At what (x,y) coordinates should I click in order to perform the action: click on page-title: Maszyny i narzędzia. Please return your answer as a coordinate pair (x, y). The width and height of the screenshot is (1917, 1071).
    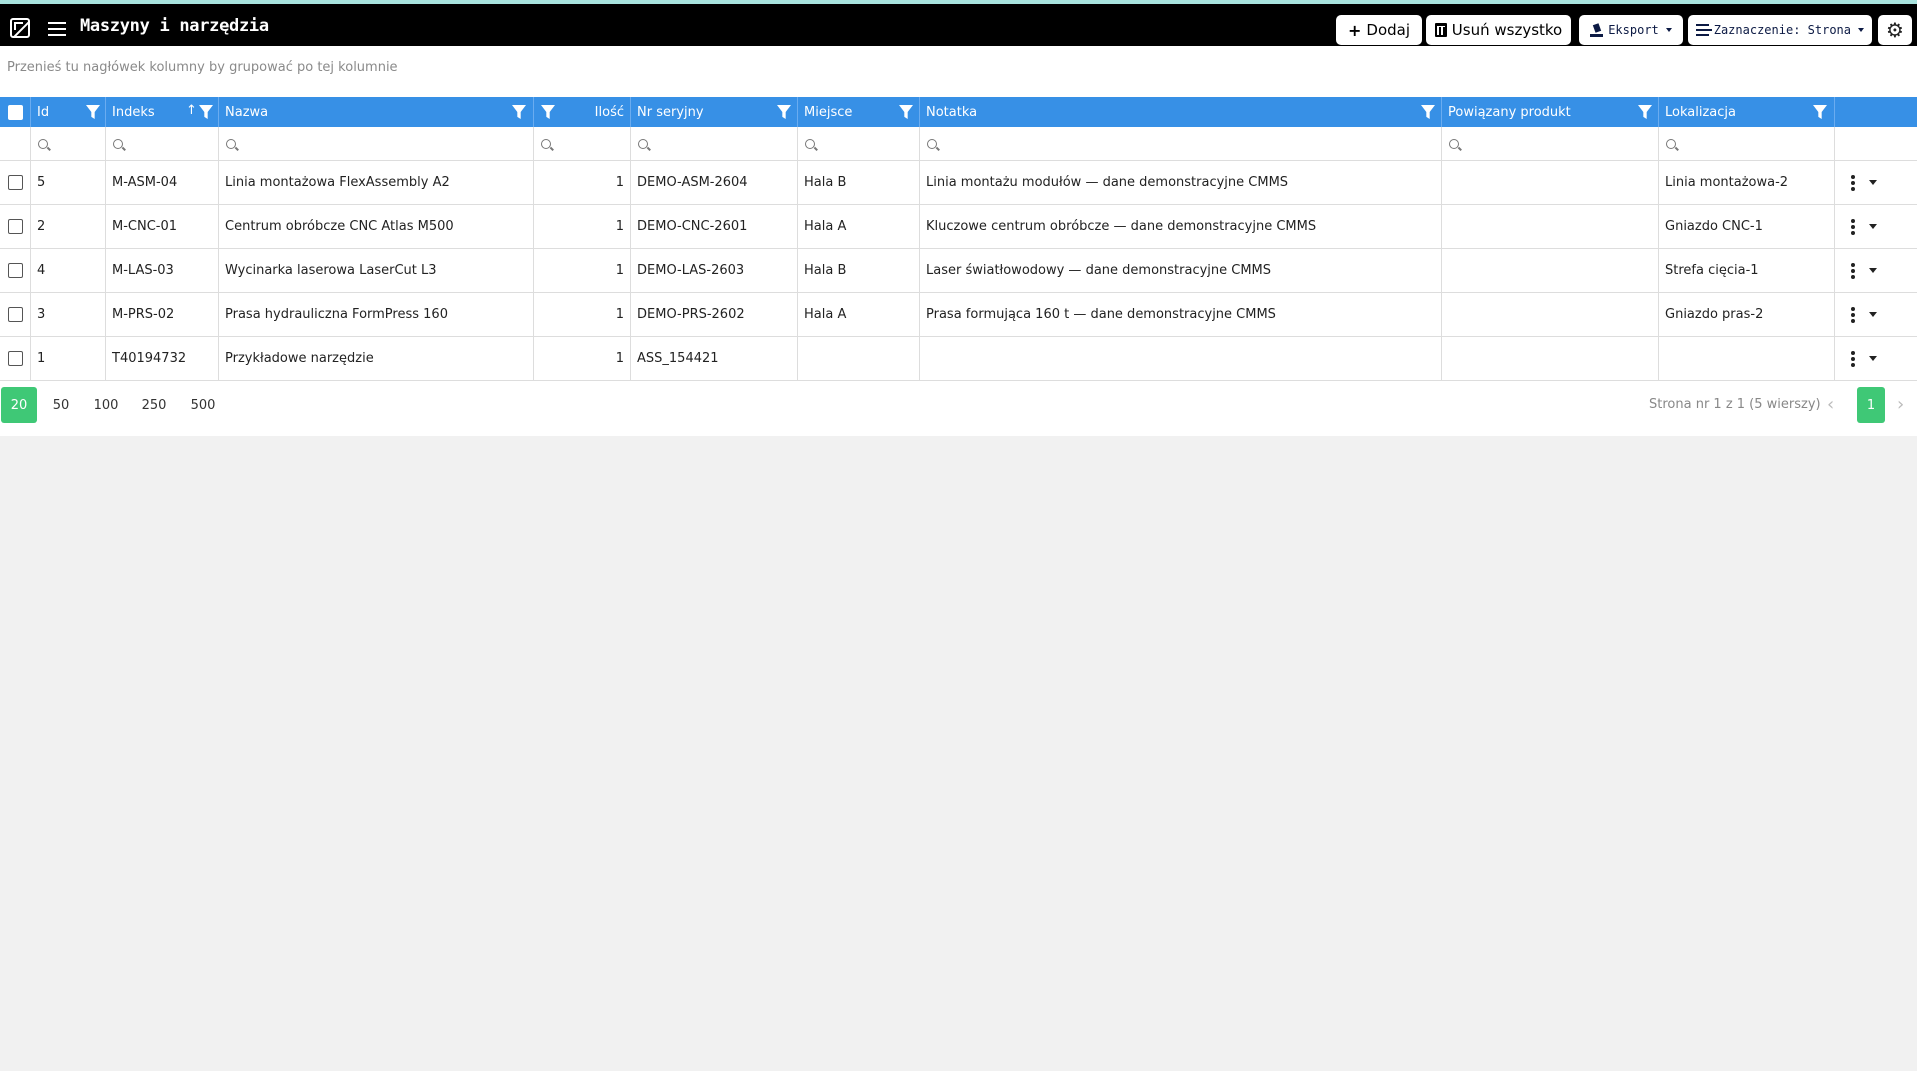
    Looking at the image, I should click on (174, 26).